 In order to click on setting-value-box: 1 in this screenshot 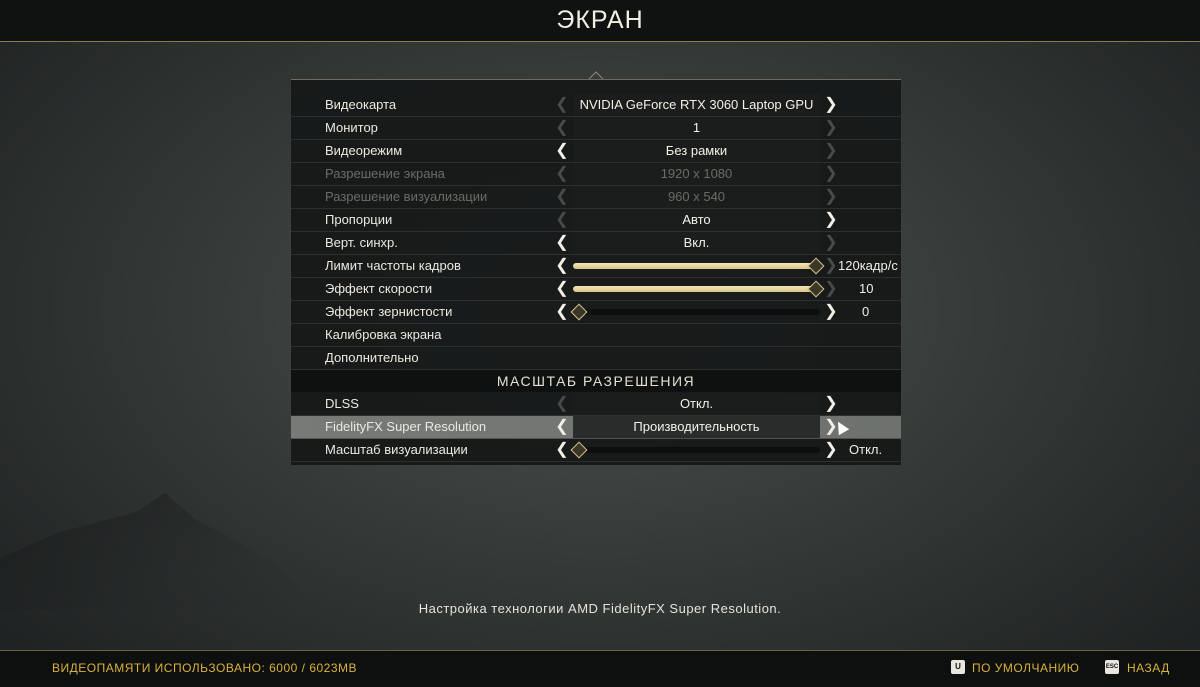, I will do `click(696, 128)`.